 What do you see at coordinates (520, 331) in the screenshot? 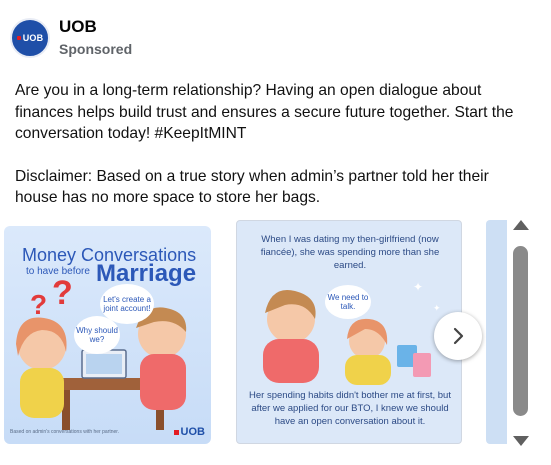
I see `scrollbar-thumb` at bounding box center [520, 331].